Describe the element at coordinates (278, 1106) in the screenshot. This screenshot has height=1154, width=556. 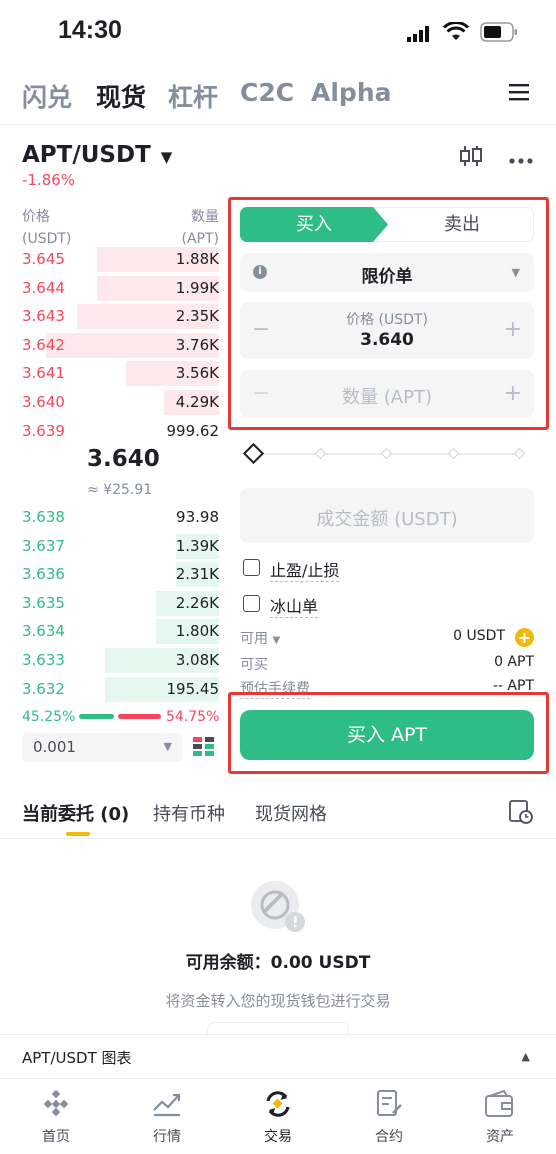
I see `trade-icon` at that location.